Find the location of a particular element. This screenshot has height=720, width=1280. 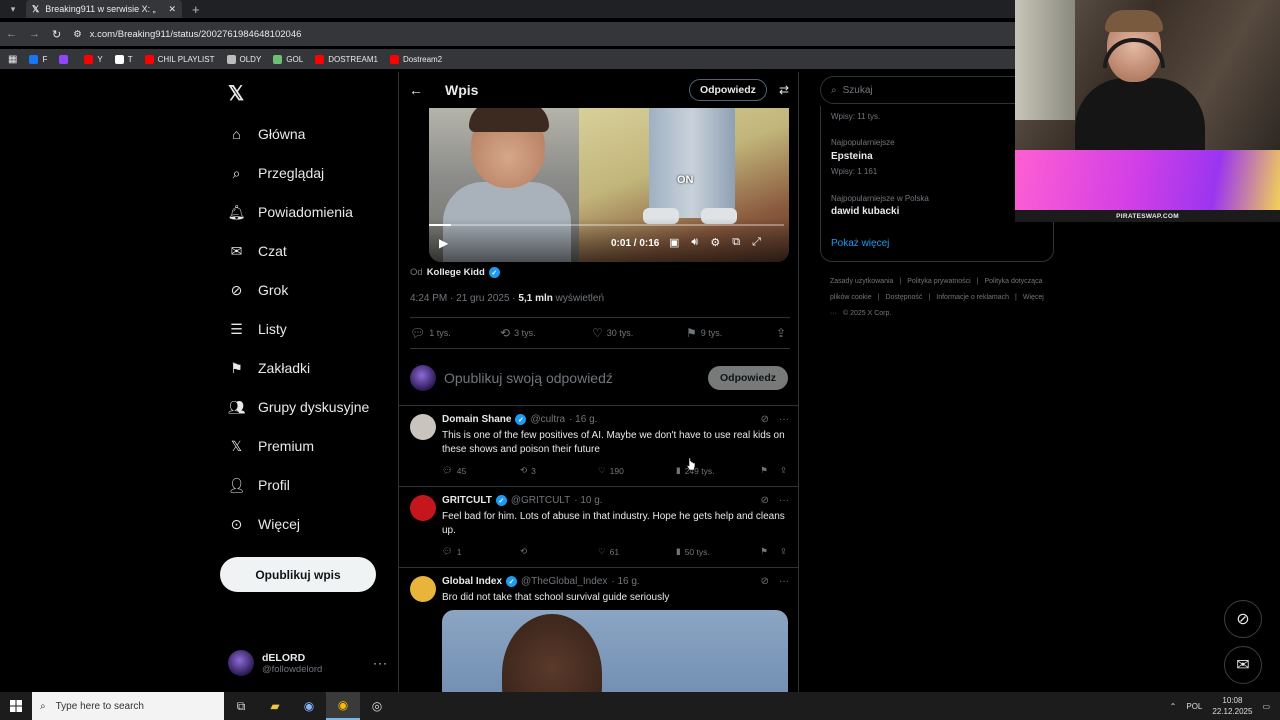

like-stat: ♡ 30 tys. is located at coordinates (639, 333).